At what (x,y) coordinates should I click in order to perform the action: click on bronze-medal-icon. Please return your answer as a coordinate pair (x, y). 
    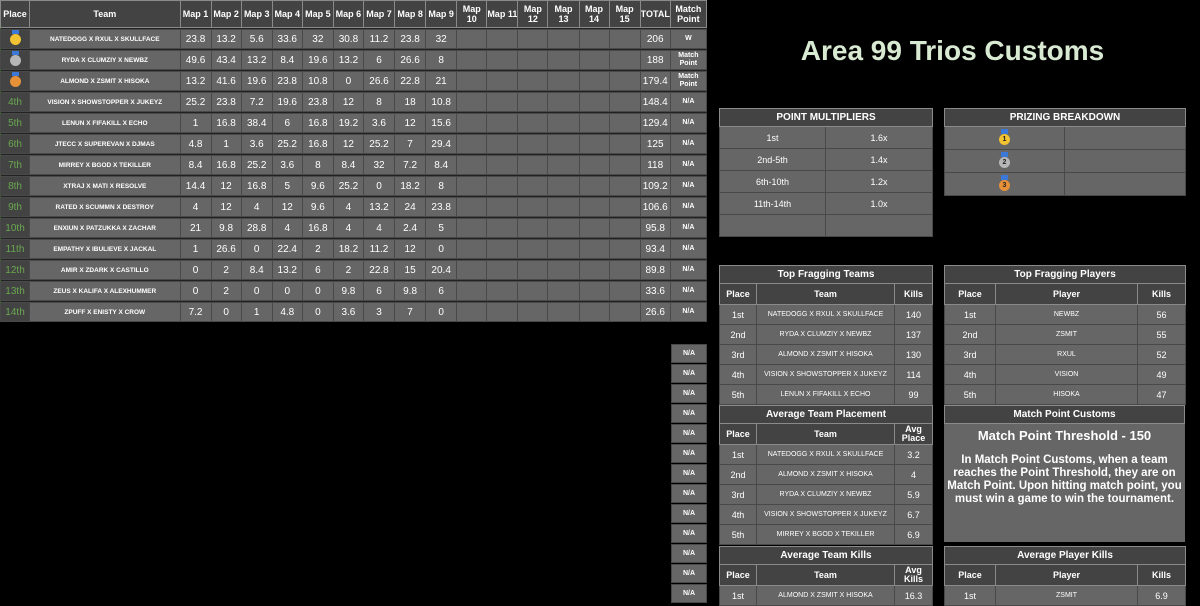
    Looking at the image, I should click on (15, 79).